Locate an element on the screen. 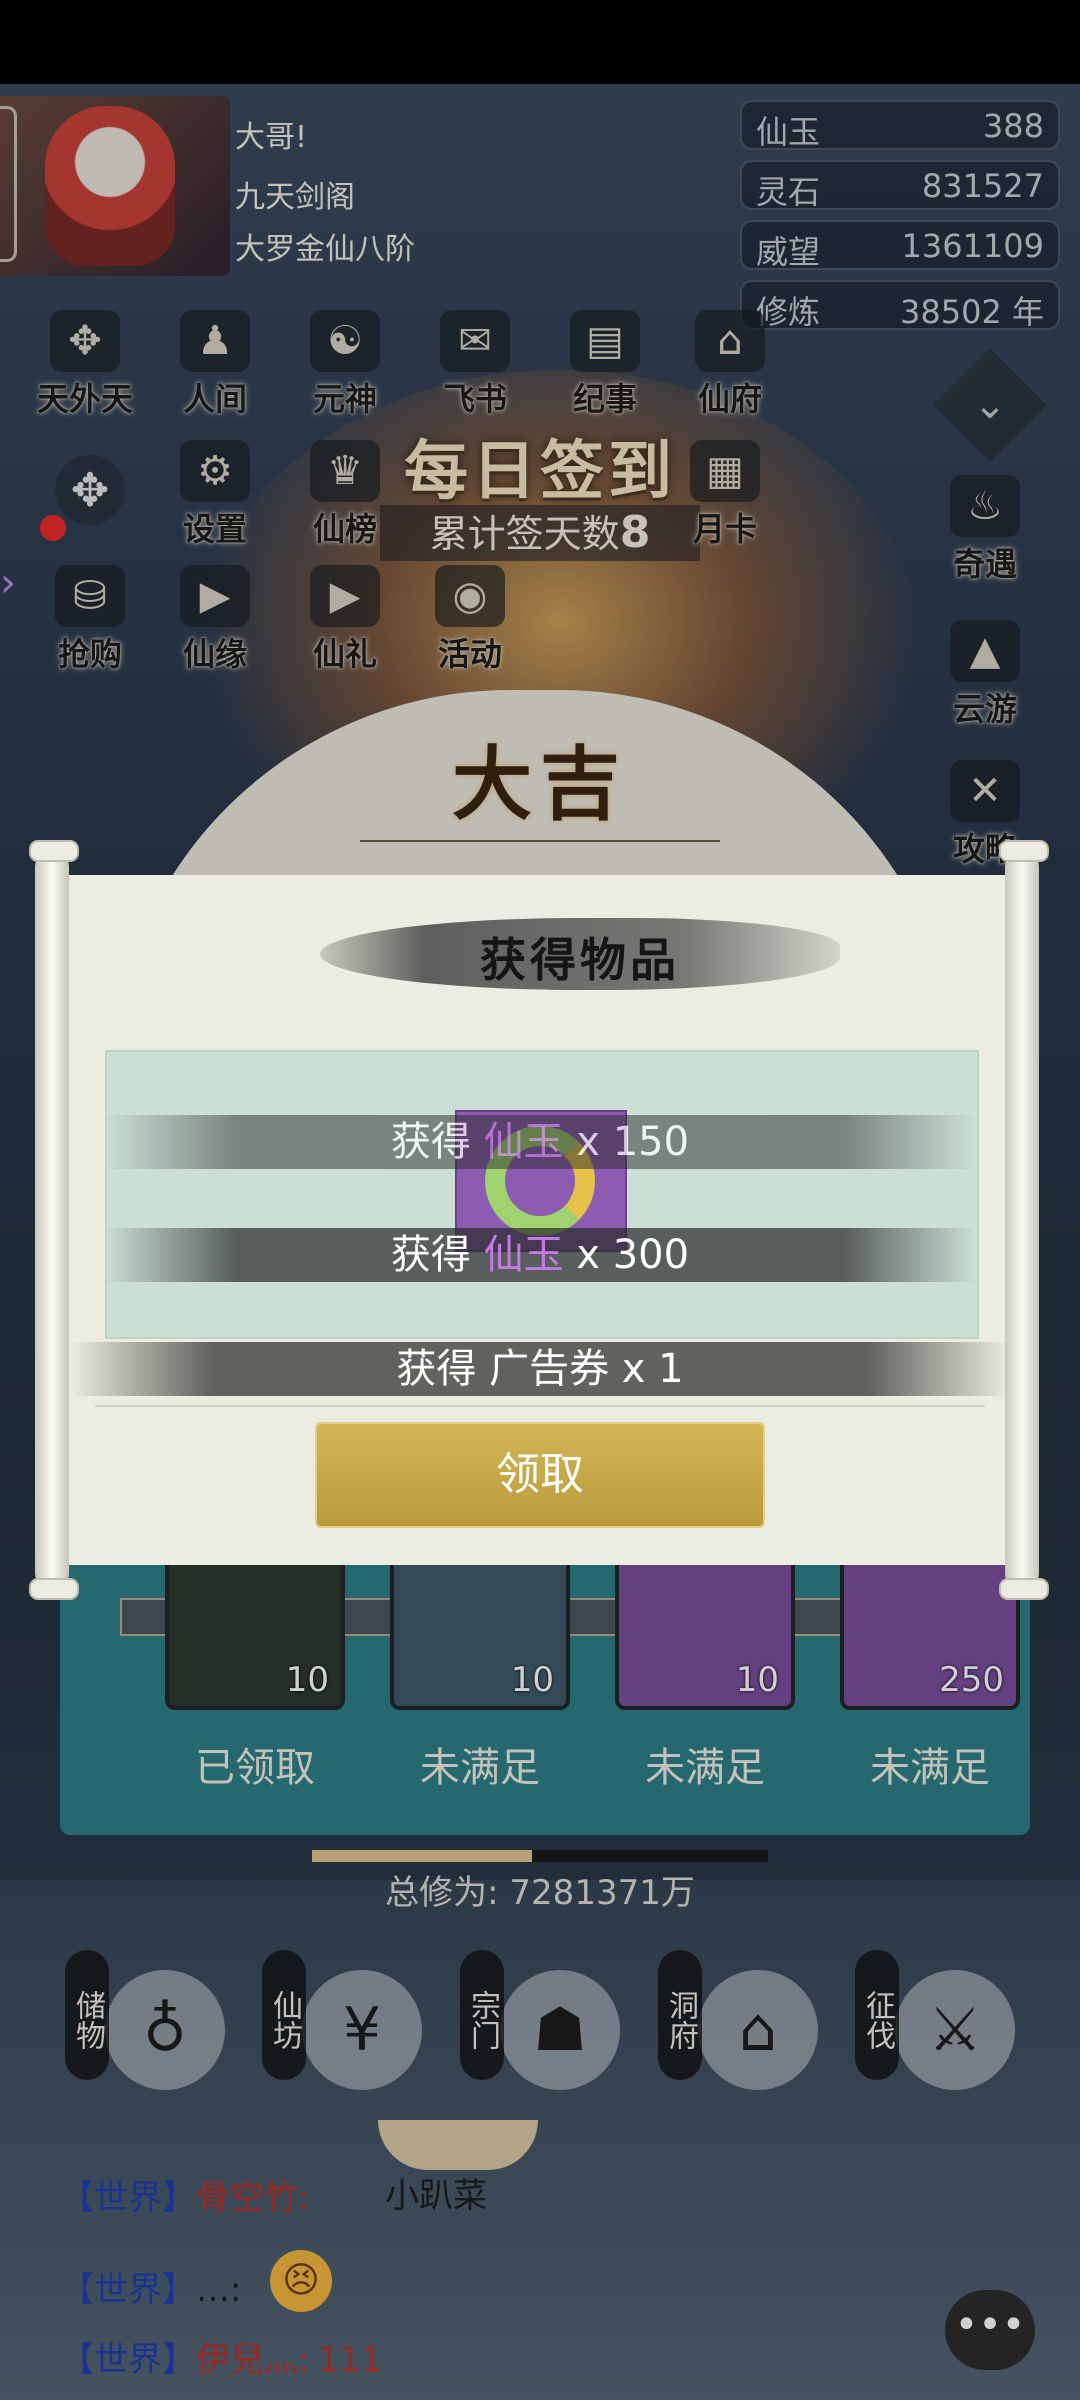 The width and height of the screenshot is (1080, 2400). claim-button: 领取 is located at coordinates (540, 1475).